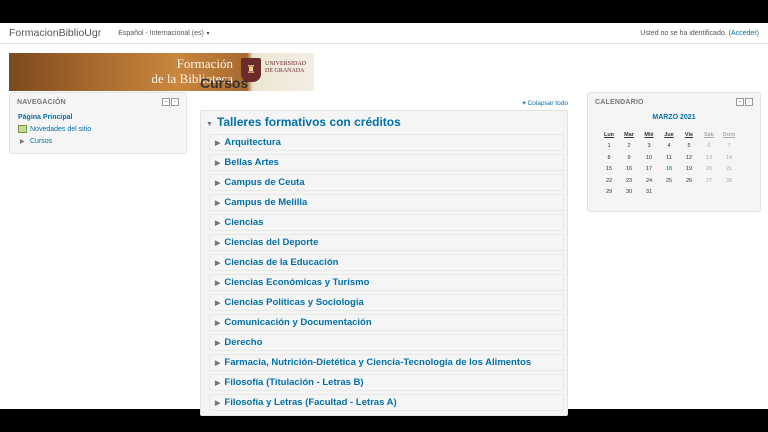 This screenshot has height=432, width=768. Describe the element at coordinates (729, 147) in the screenshot. I see `calendar-day: 7` at that location.